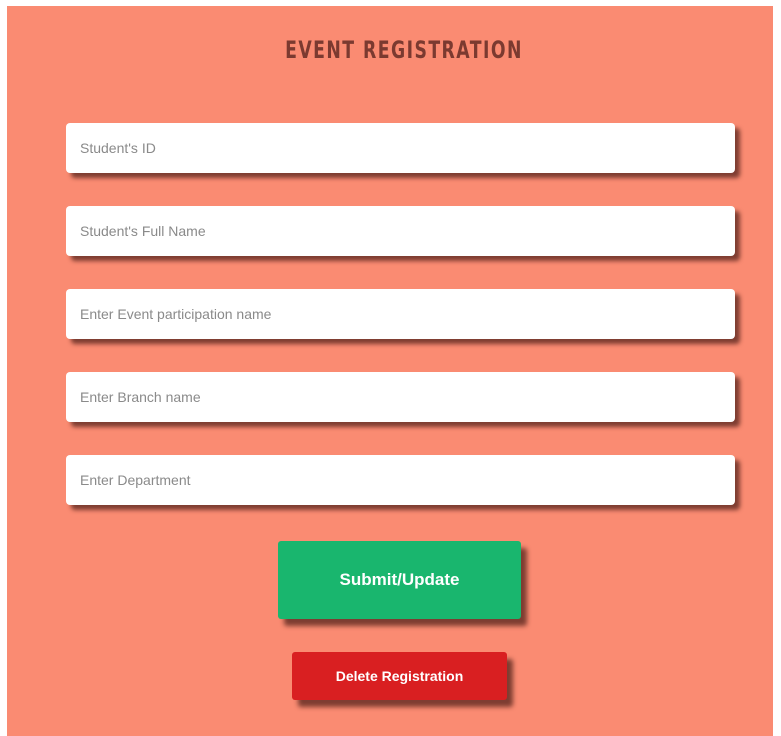 This screenshot has width=781, height=736. What do you see at coordinates (399, 676) in the screenshot?
I see `delete-registration-button: Delete Registration` at bounding box center [399, 676].